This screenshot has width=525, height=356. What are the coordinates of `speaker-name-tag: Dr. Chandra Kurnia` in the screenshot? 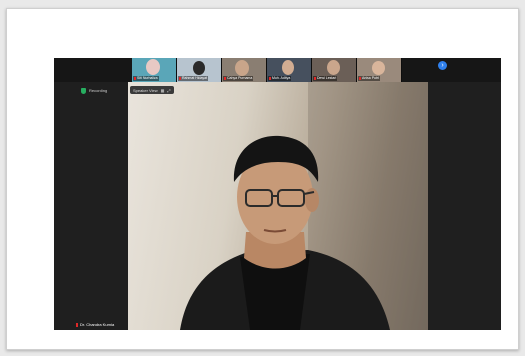 It's located at (95, 324).